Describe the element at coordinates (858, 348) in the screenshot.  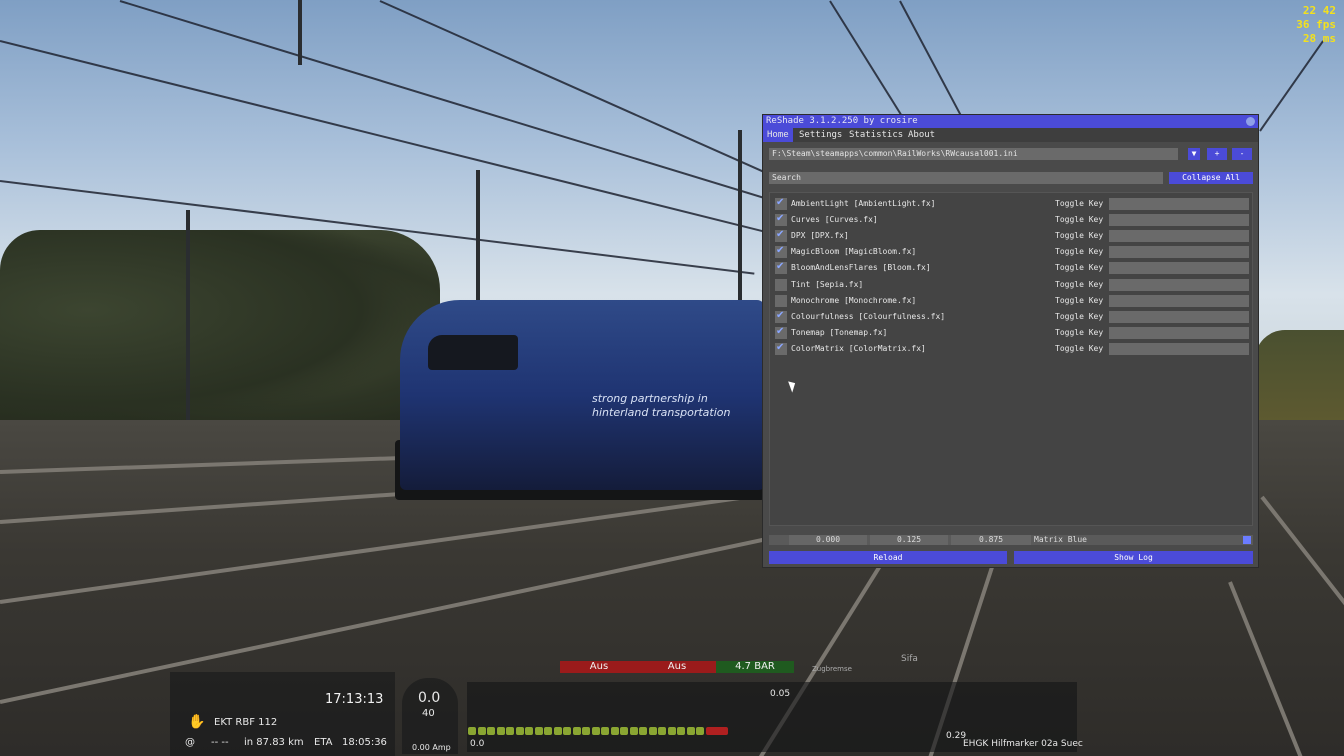
I see `effect-label: ColorMatrix [ColorMatrix.fx]` at that location.